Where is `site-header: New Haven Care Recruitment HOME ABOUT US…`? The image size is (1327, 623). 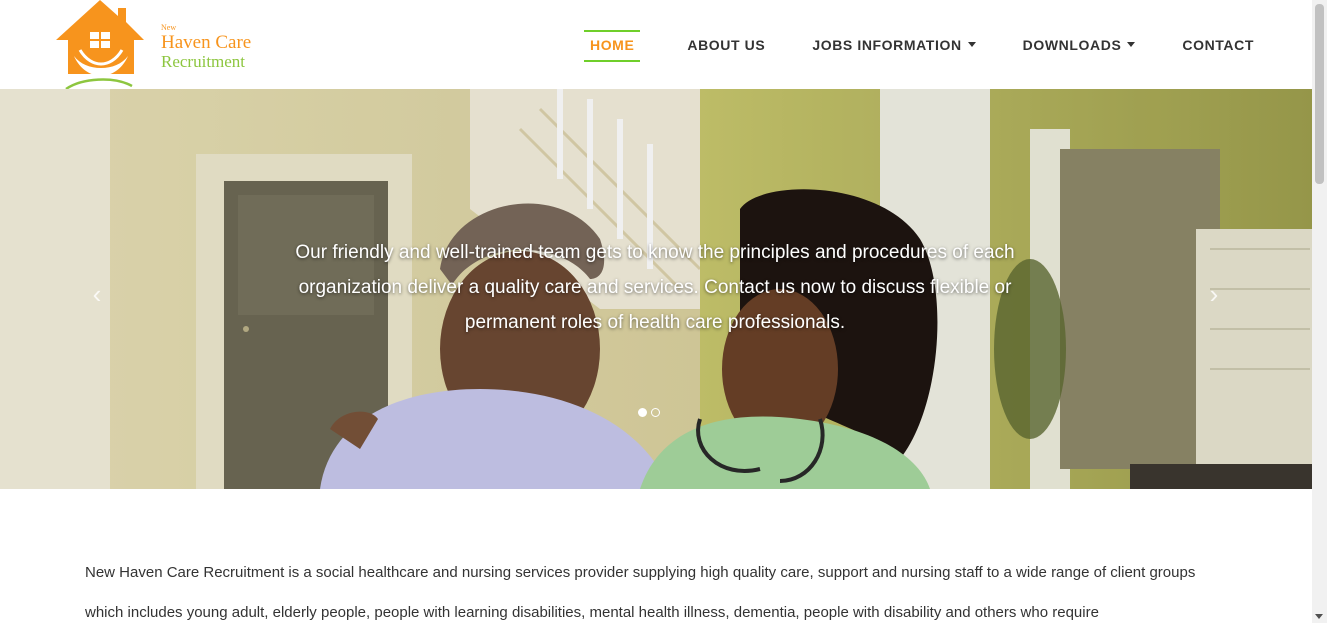 site-header: New Haven Care Recruitment HOME ABOUT US… is located at coordinates (656, 44).